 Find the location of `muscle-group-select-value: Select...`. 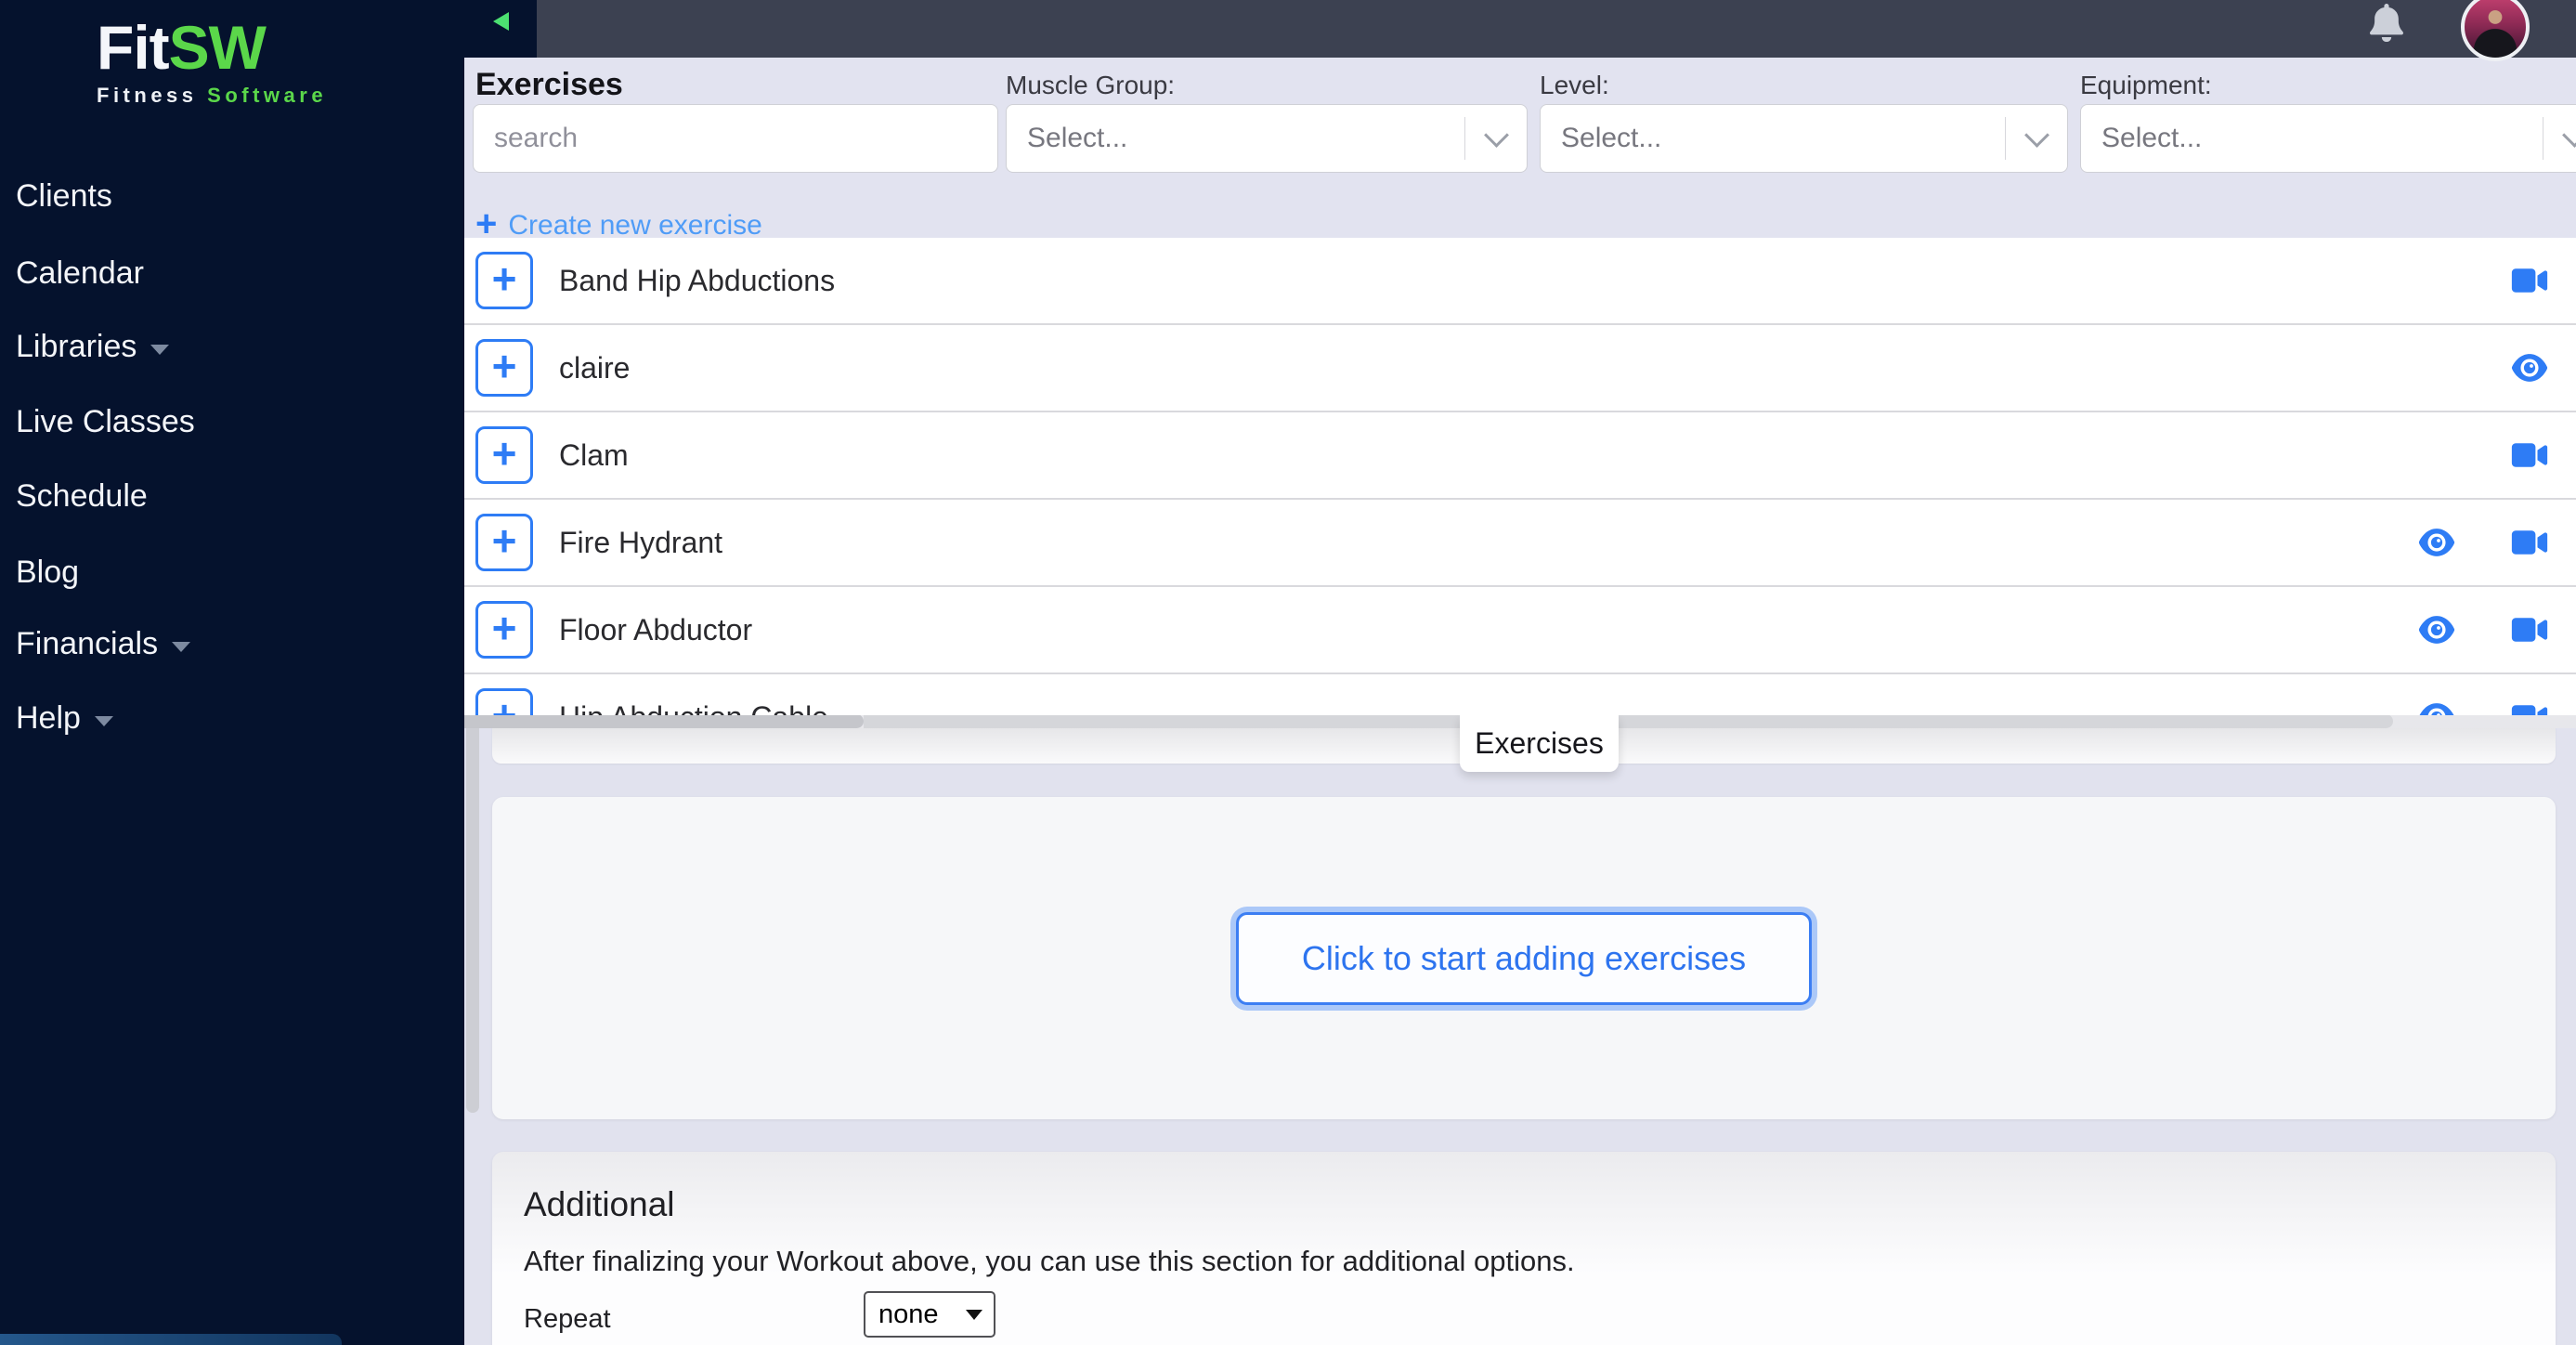

muscle-group-select-value: Select... is located at coordinates (1077, 138).